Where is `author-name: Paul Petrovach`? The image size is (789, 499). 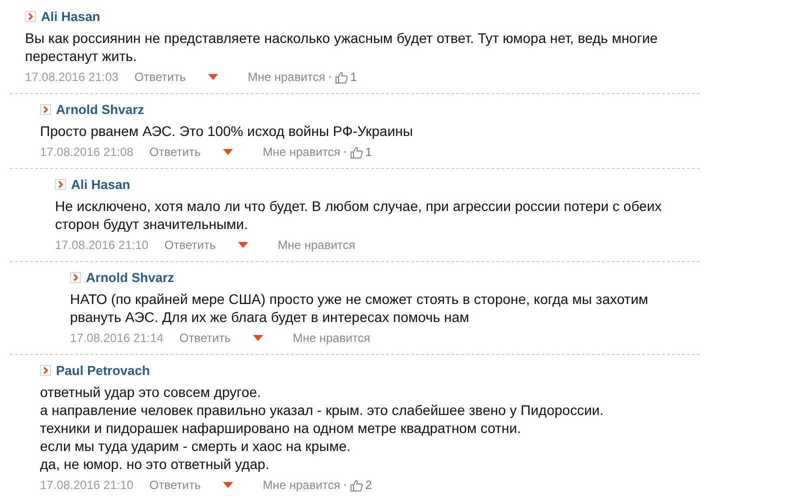
author-name: Paul Petrovach is located at coordinates (103, 370).